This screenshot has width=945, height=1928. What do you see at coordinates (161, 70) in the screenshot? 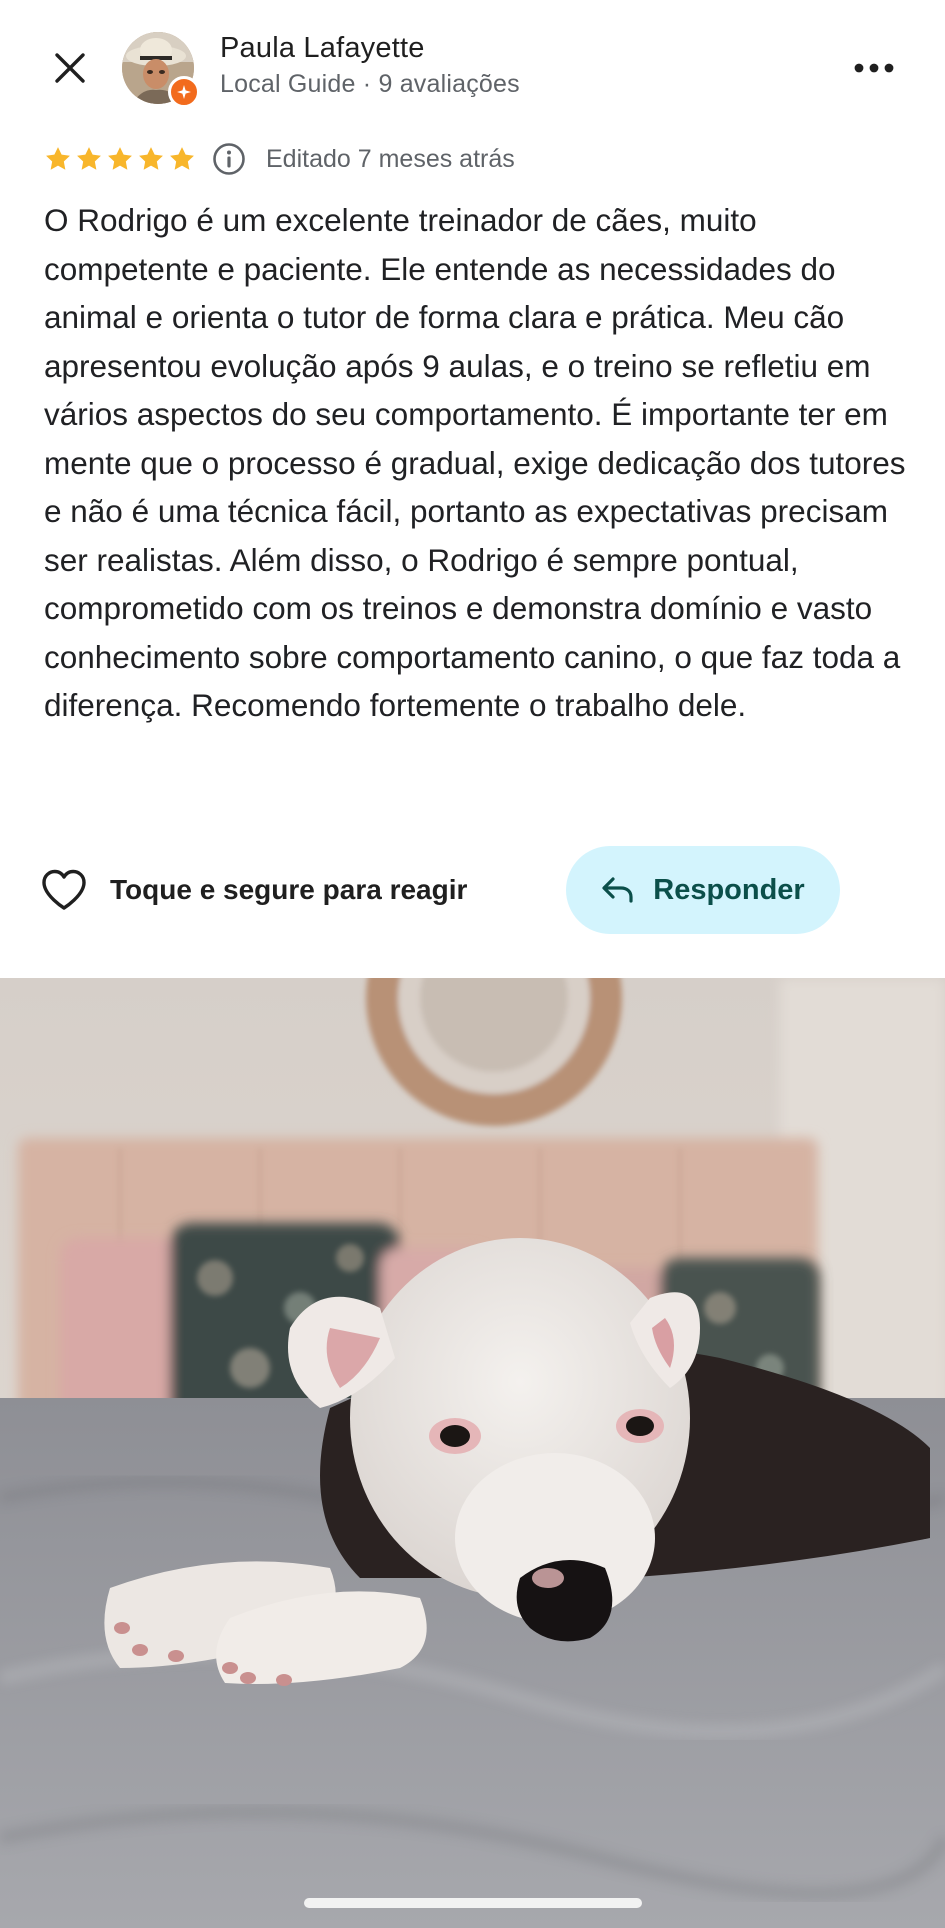
I see `reviewer-avatar` at bounding box center [161, 70].